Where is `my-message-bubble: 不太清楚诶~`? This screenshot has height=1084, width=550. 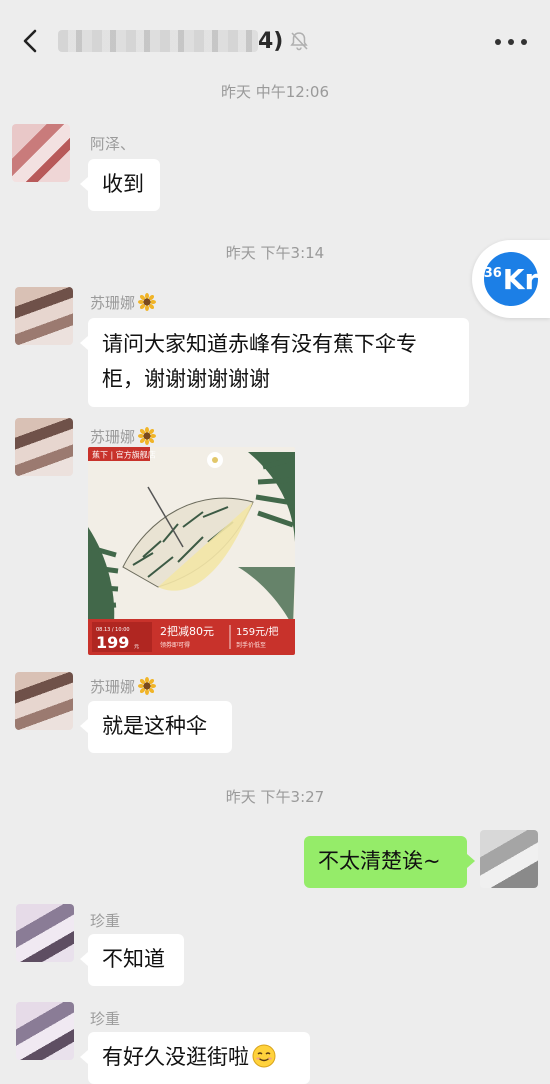
my-message-bubble: 不太清楚诶~ is located at coordinates (389, 862).